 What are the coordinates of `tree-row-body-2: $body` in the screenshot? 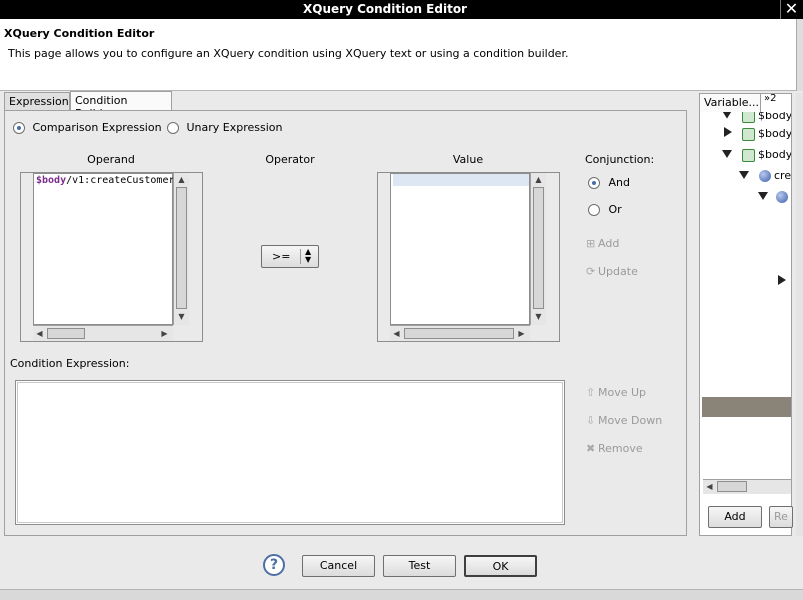 It's located at (757, 134).